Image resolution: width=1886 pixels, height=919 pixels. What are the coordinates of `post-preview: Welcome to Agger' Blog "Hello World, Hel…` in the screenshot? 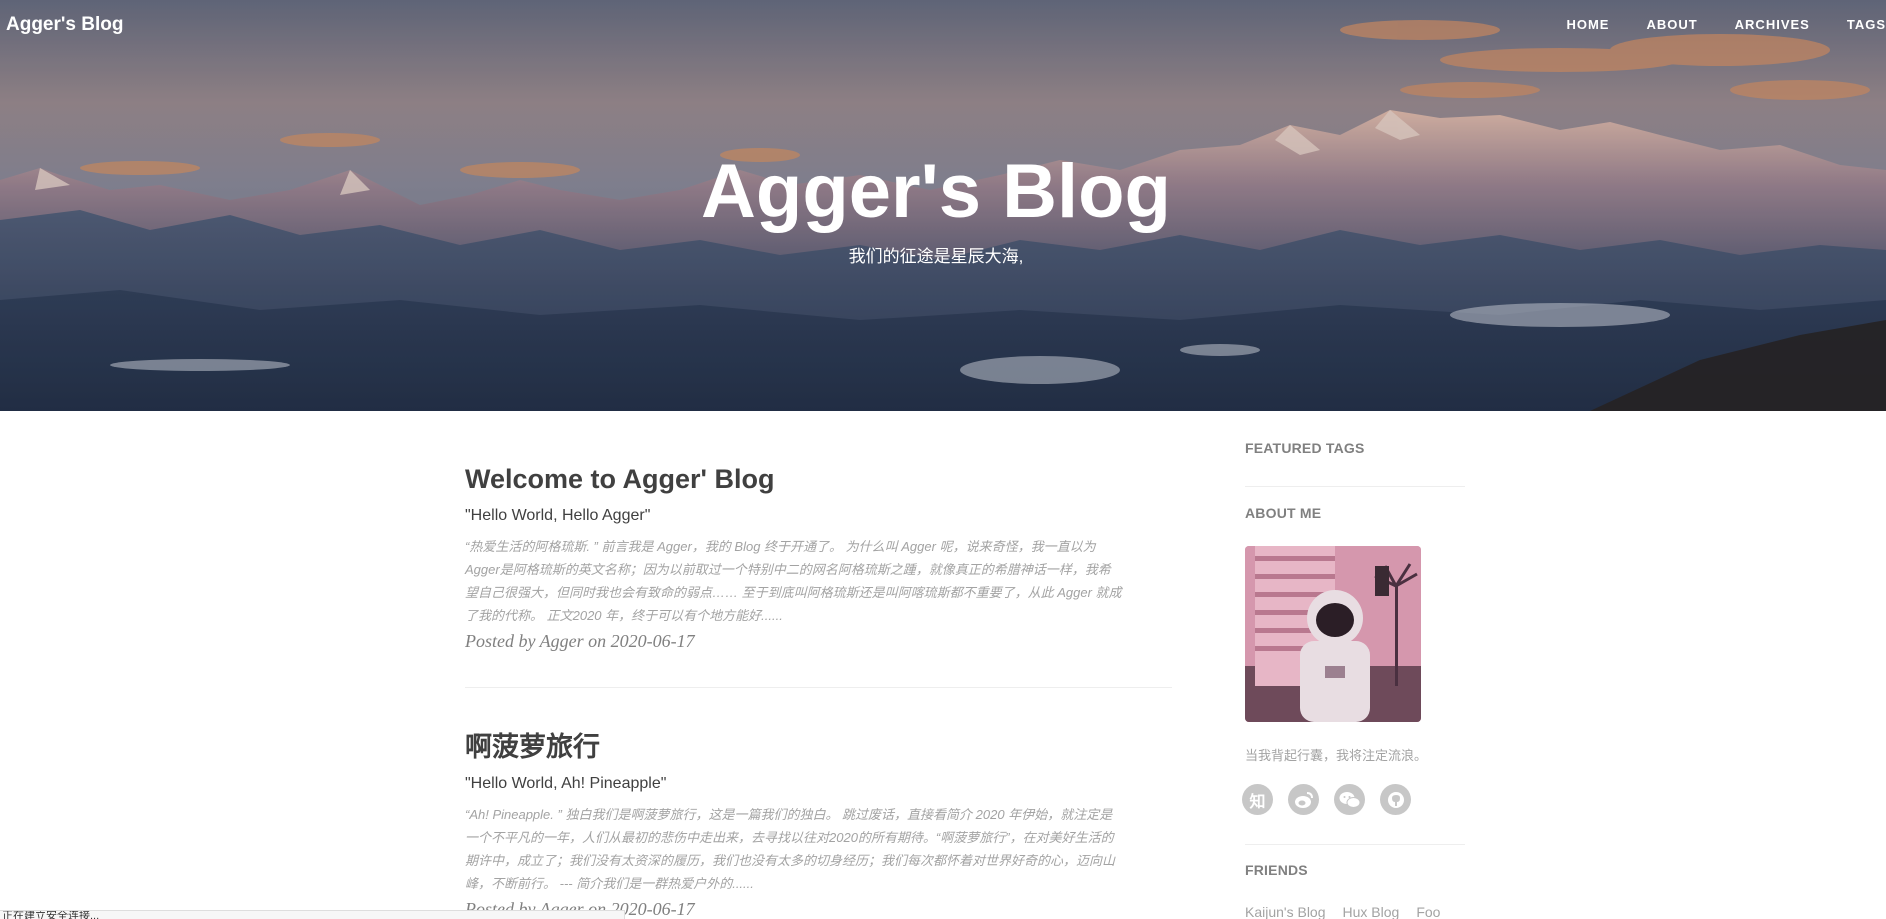 It's located at (818, 549).